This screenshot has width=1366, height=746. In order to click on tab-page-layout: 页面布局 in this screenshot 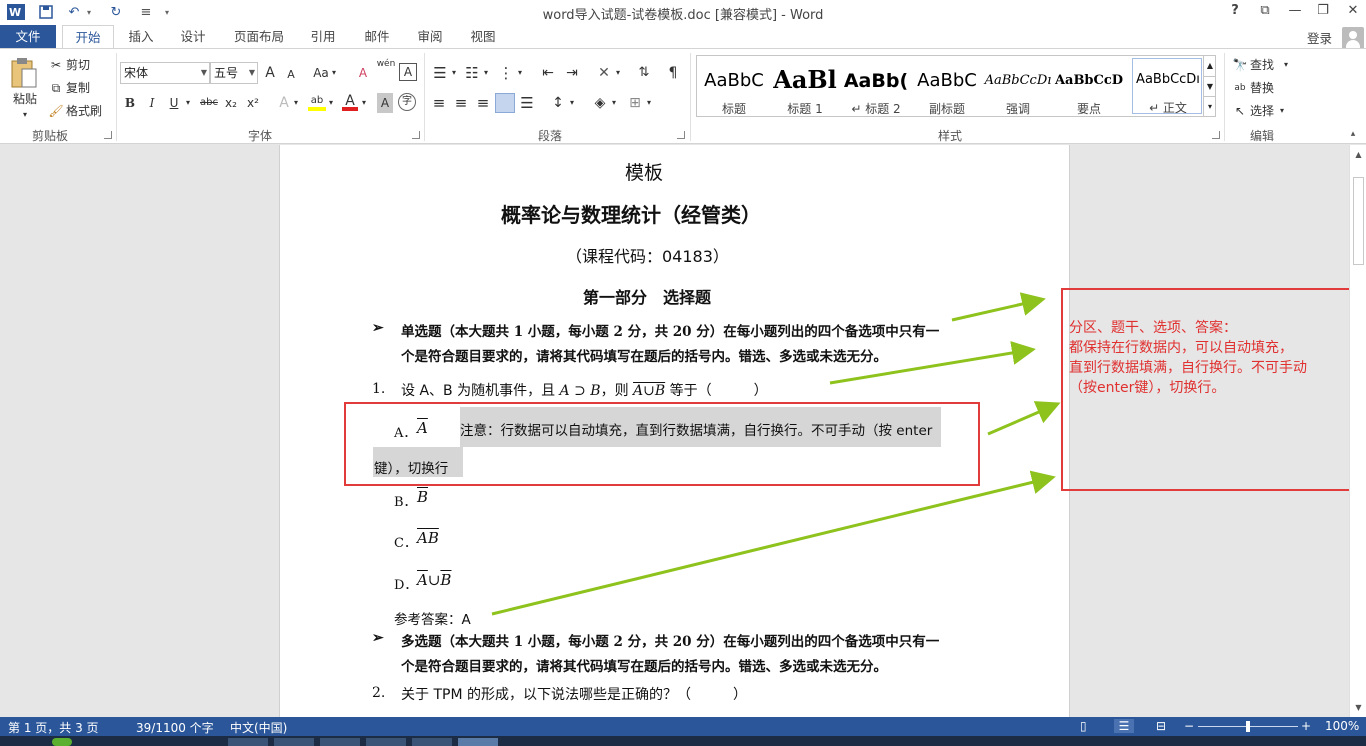, I will do `click(259, 37)`.